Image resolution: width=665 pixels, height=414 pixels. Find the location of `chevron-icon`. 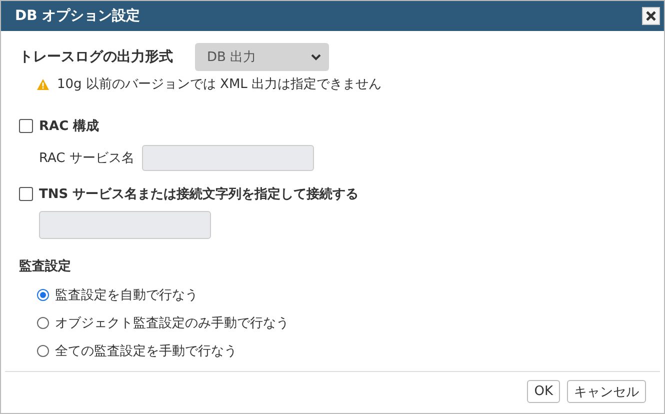

chevron-icon is located at coordinates (316, 57).